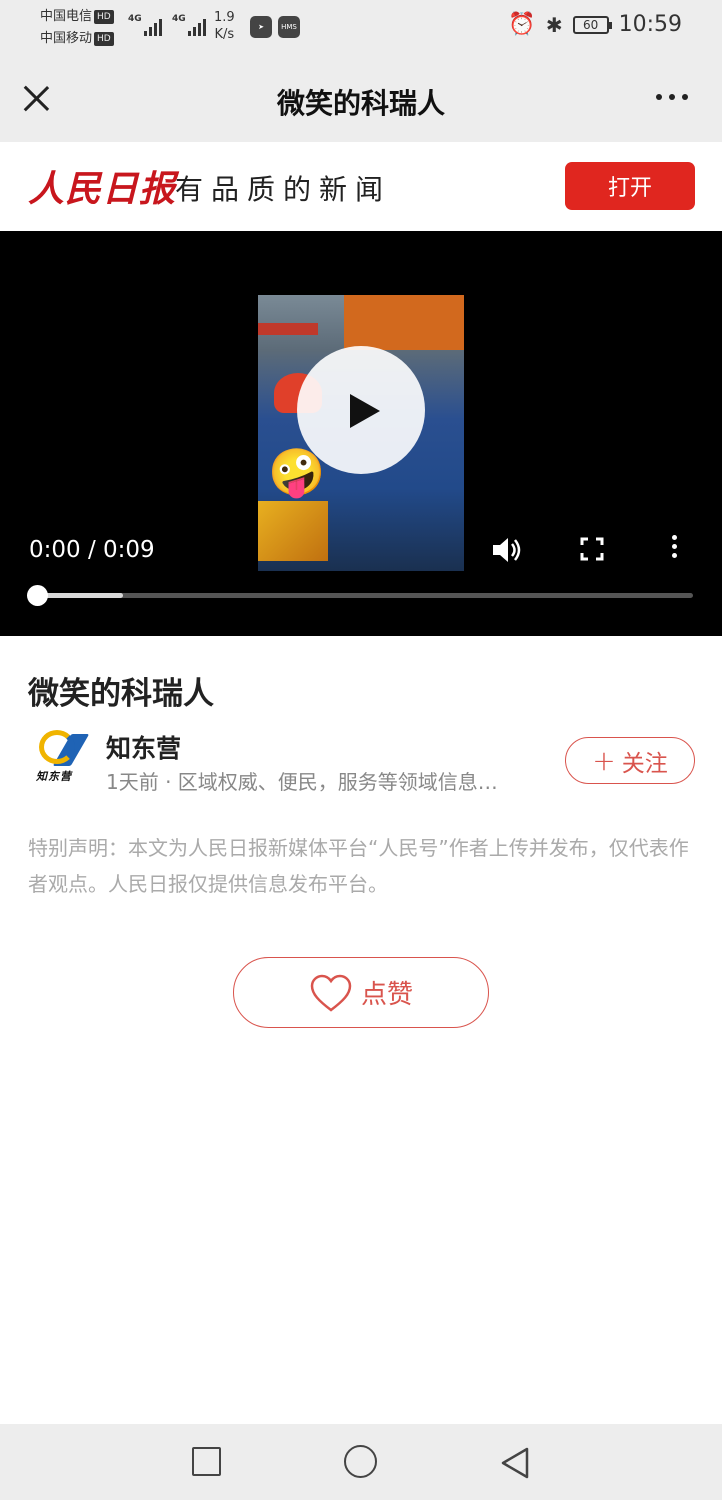 This screenshot has height=1500, width=722. Describe the element at coordinates (206, 1461) in the screenshot. I see `recent-apps-icon` at that location.